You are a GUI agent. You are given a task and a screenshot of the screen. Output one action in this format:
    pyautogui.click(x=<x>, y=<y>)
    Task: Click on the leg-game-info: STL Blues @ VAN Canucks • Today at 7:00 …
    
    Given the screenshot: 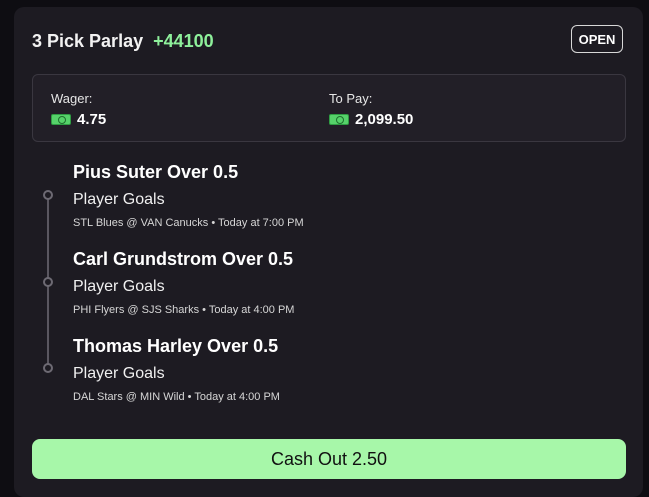 What is the action you would take?
    pyautogui.click(x=188, y=223)
    